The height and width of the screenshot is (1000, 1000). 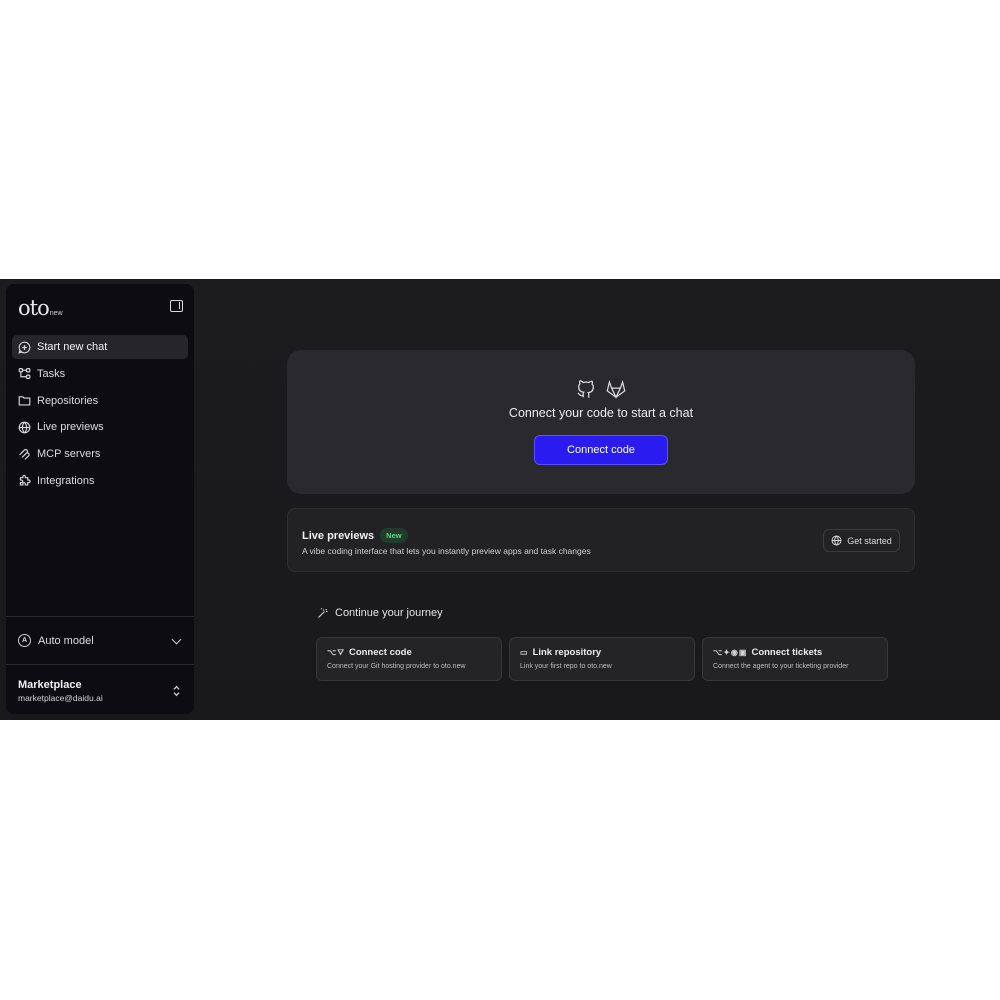 I want to click on journey-heading: Continue your journey, so click(x=380, y=613).